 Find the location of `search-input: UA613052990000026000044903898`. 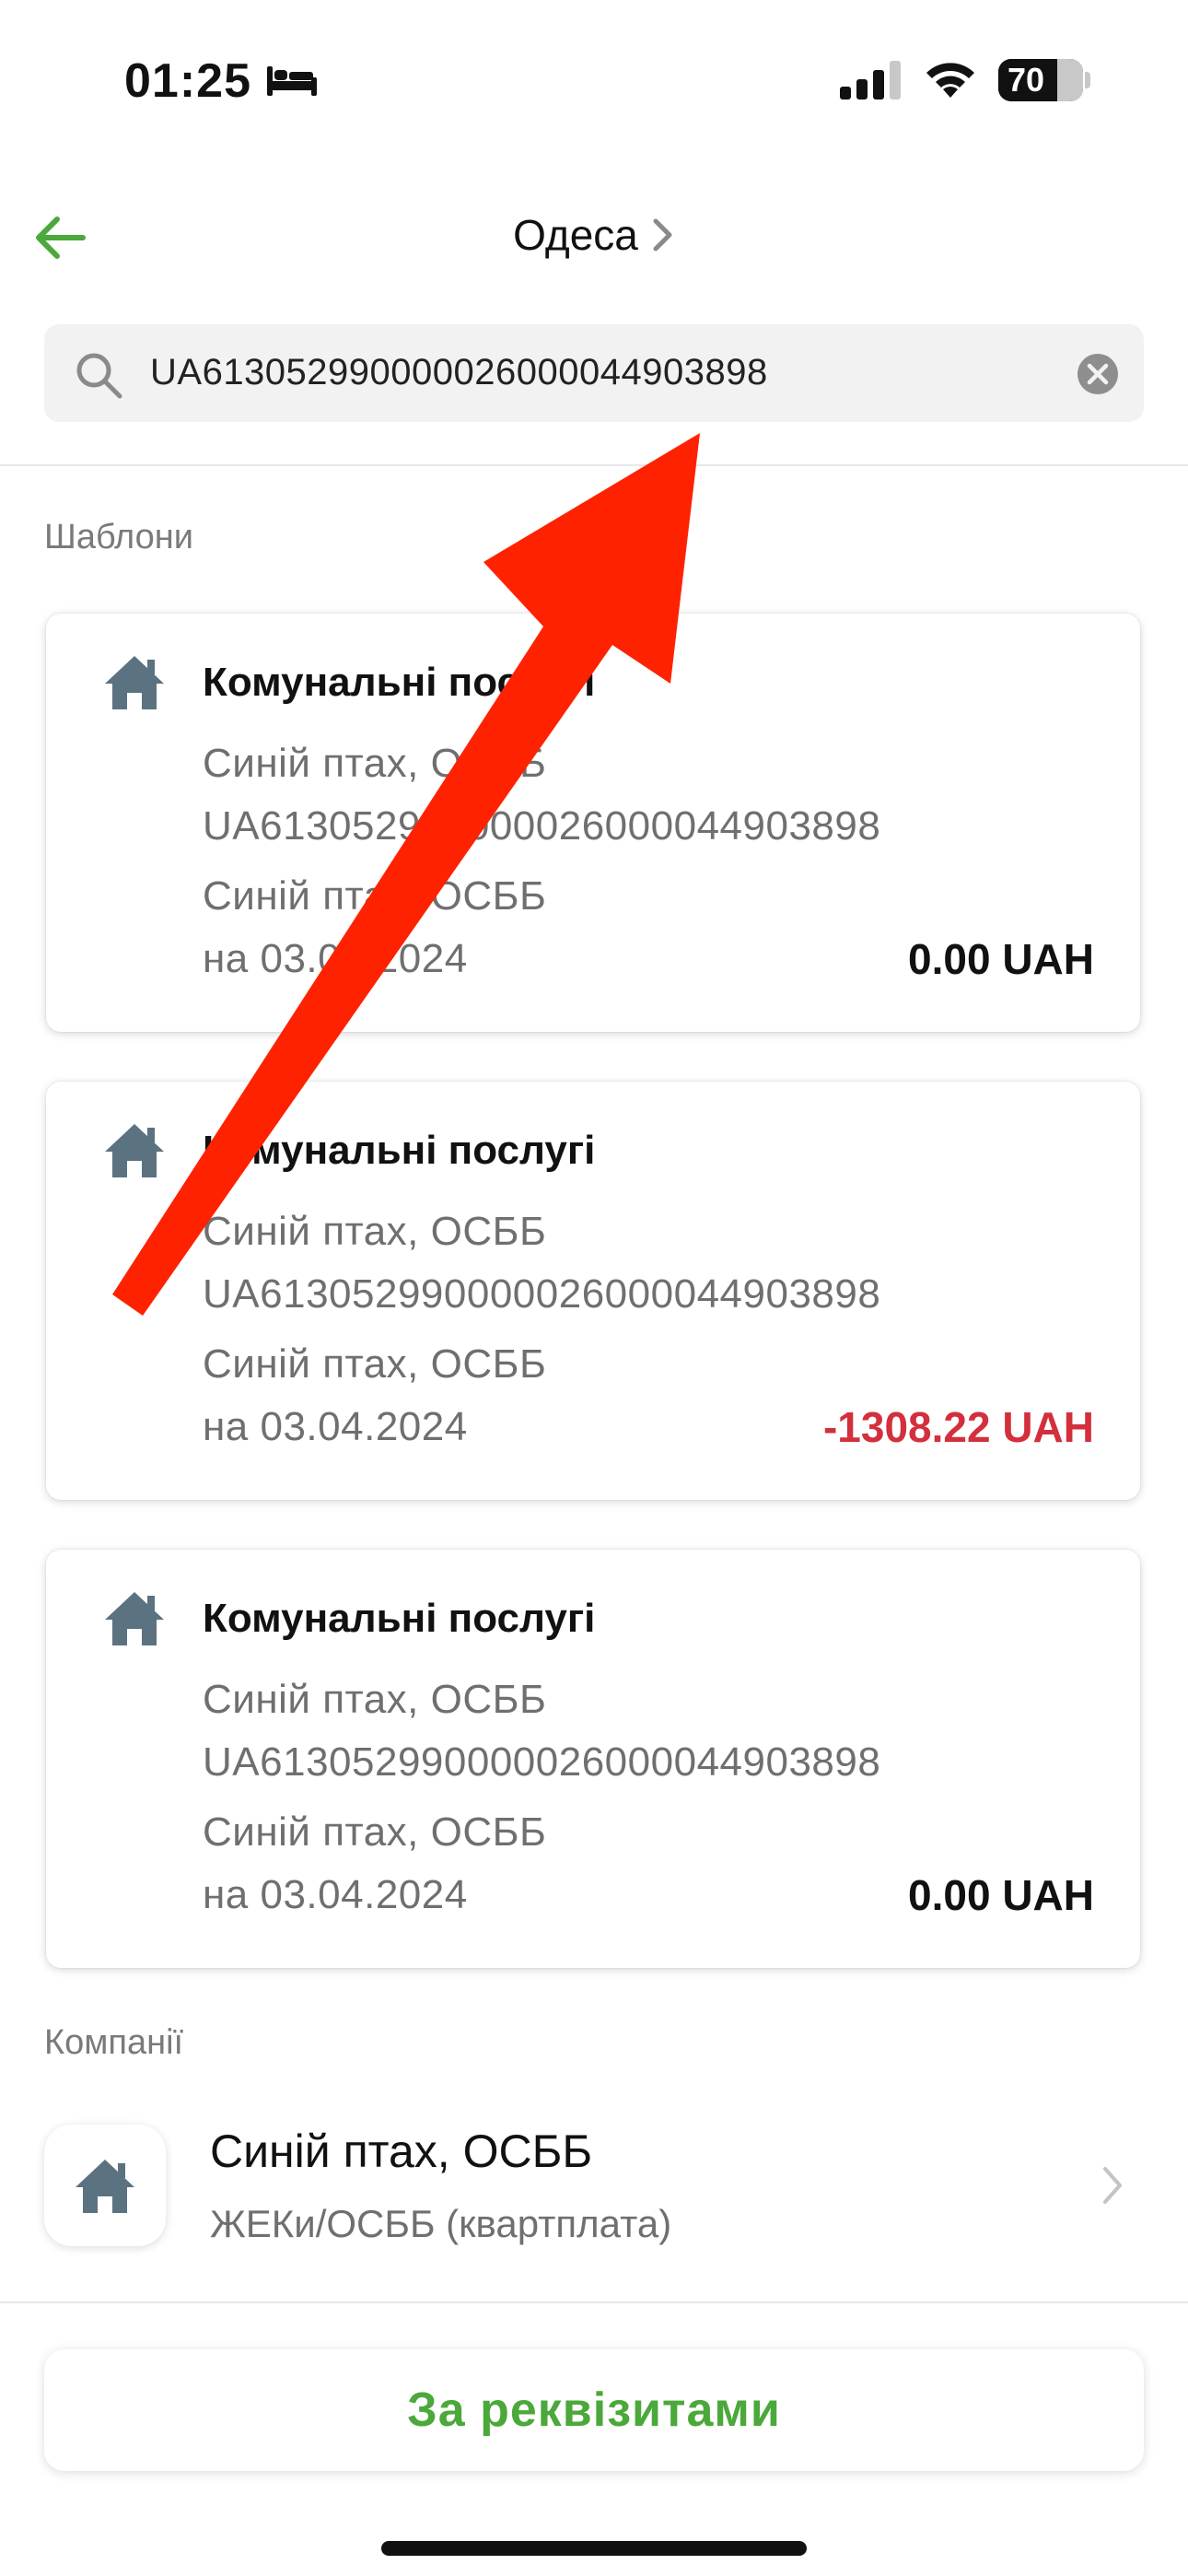

search-input: UA613052990000026000044903898 is located at coordinates (459, 372).